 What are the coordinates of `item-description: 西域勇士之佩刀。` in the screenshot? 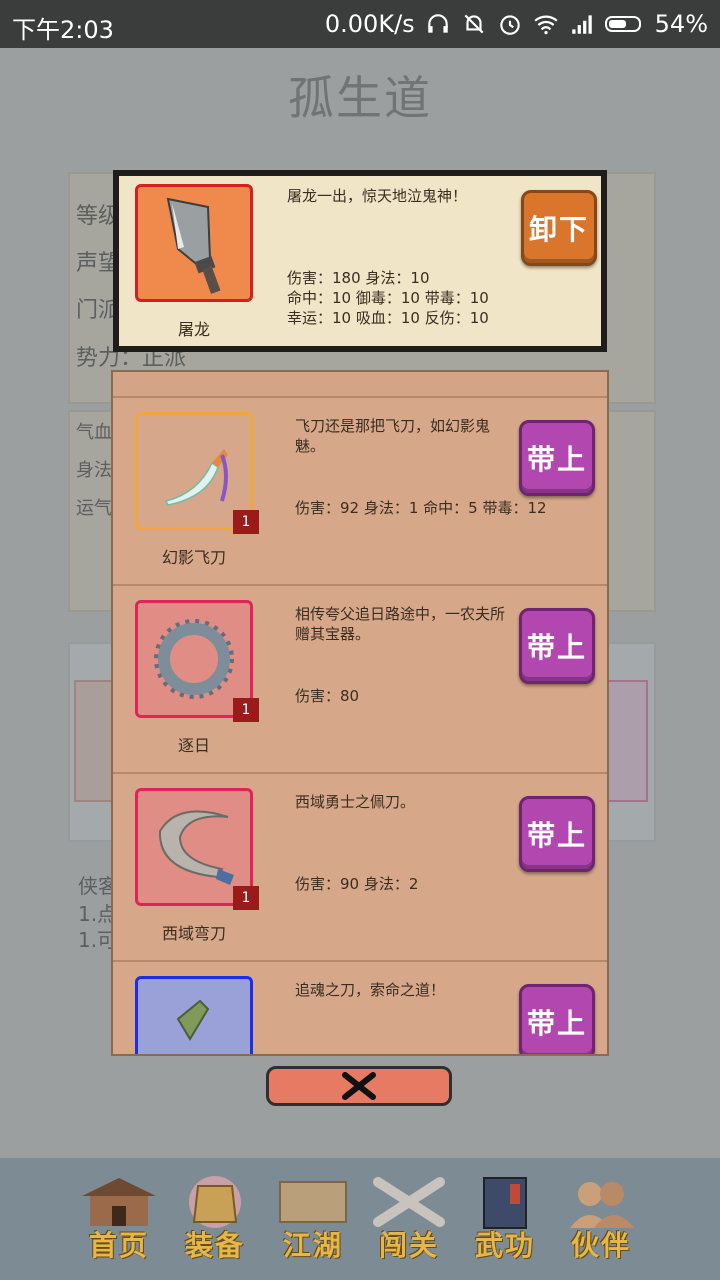 It's located at (355, 802).